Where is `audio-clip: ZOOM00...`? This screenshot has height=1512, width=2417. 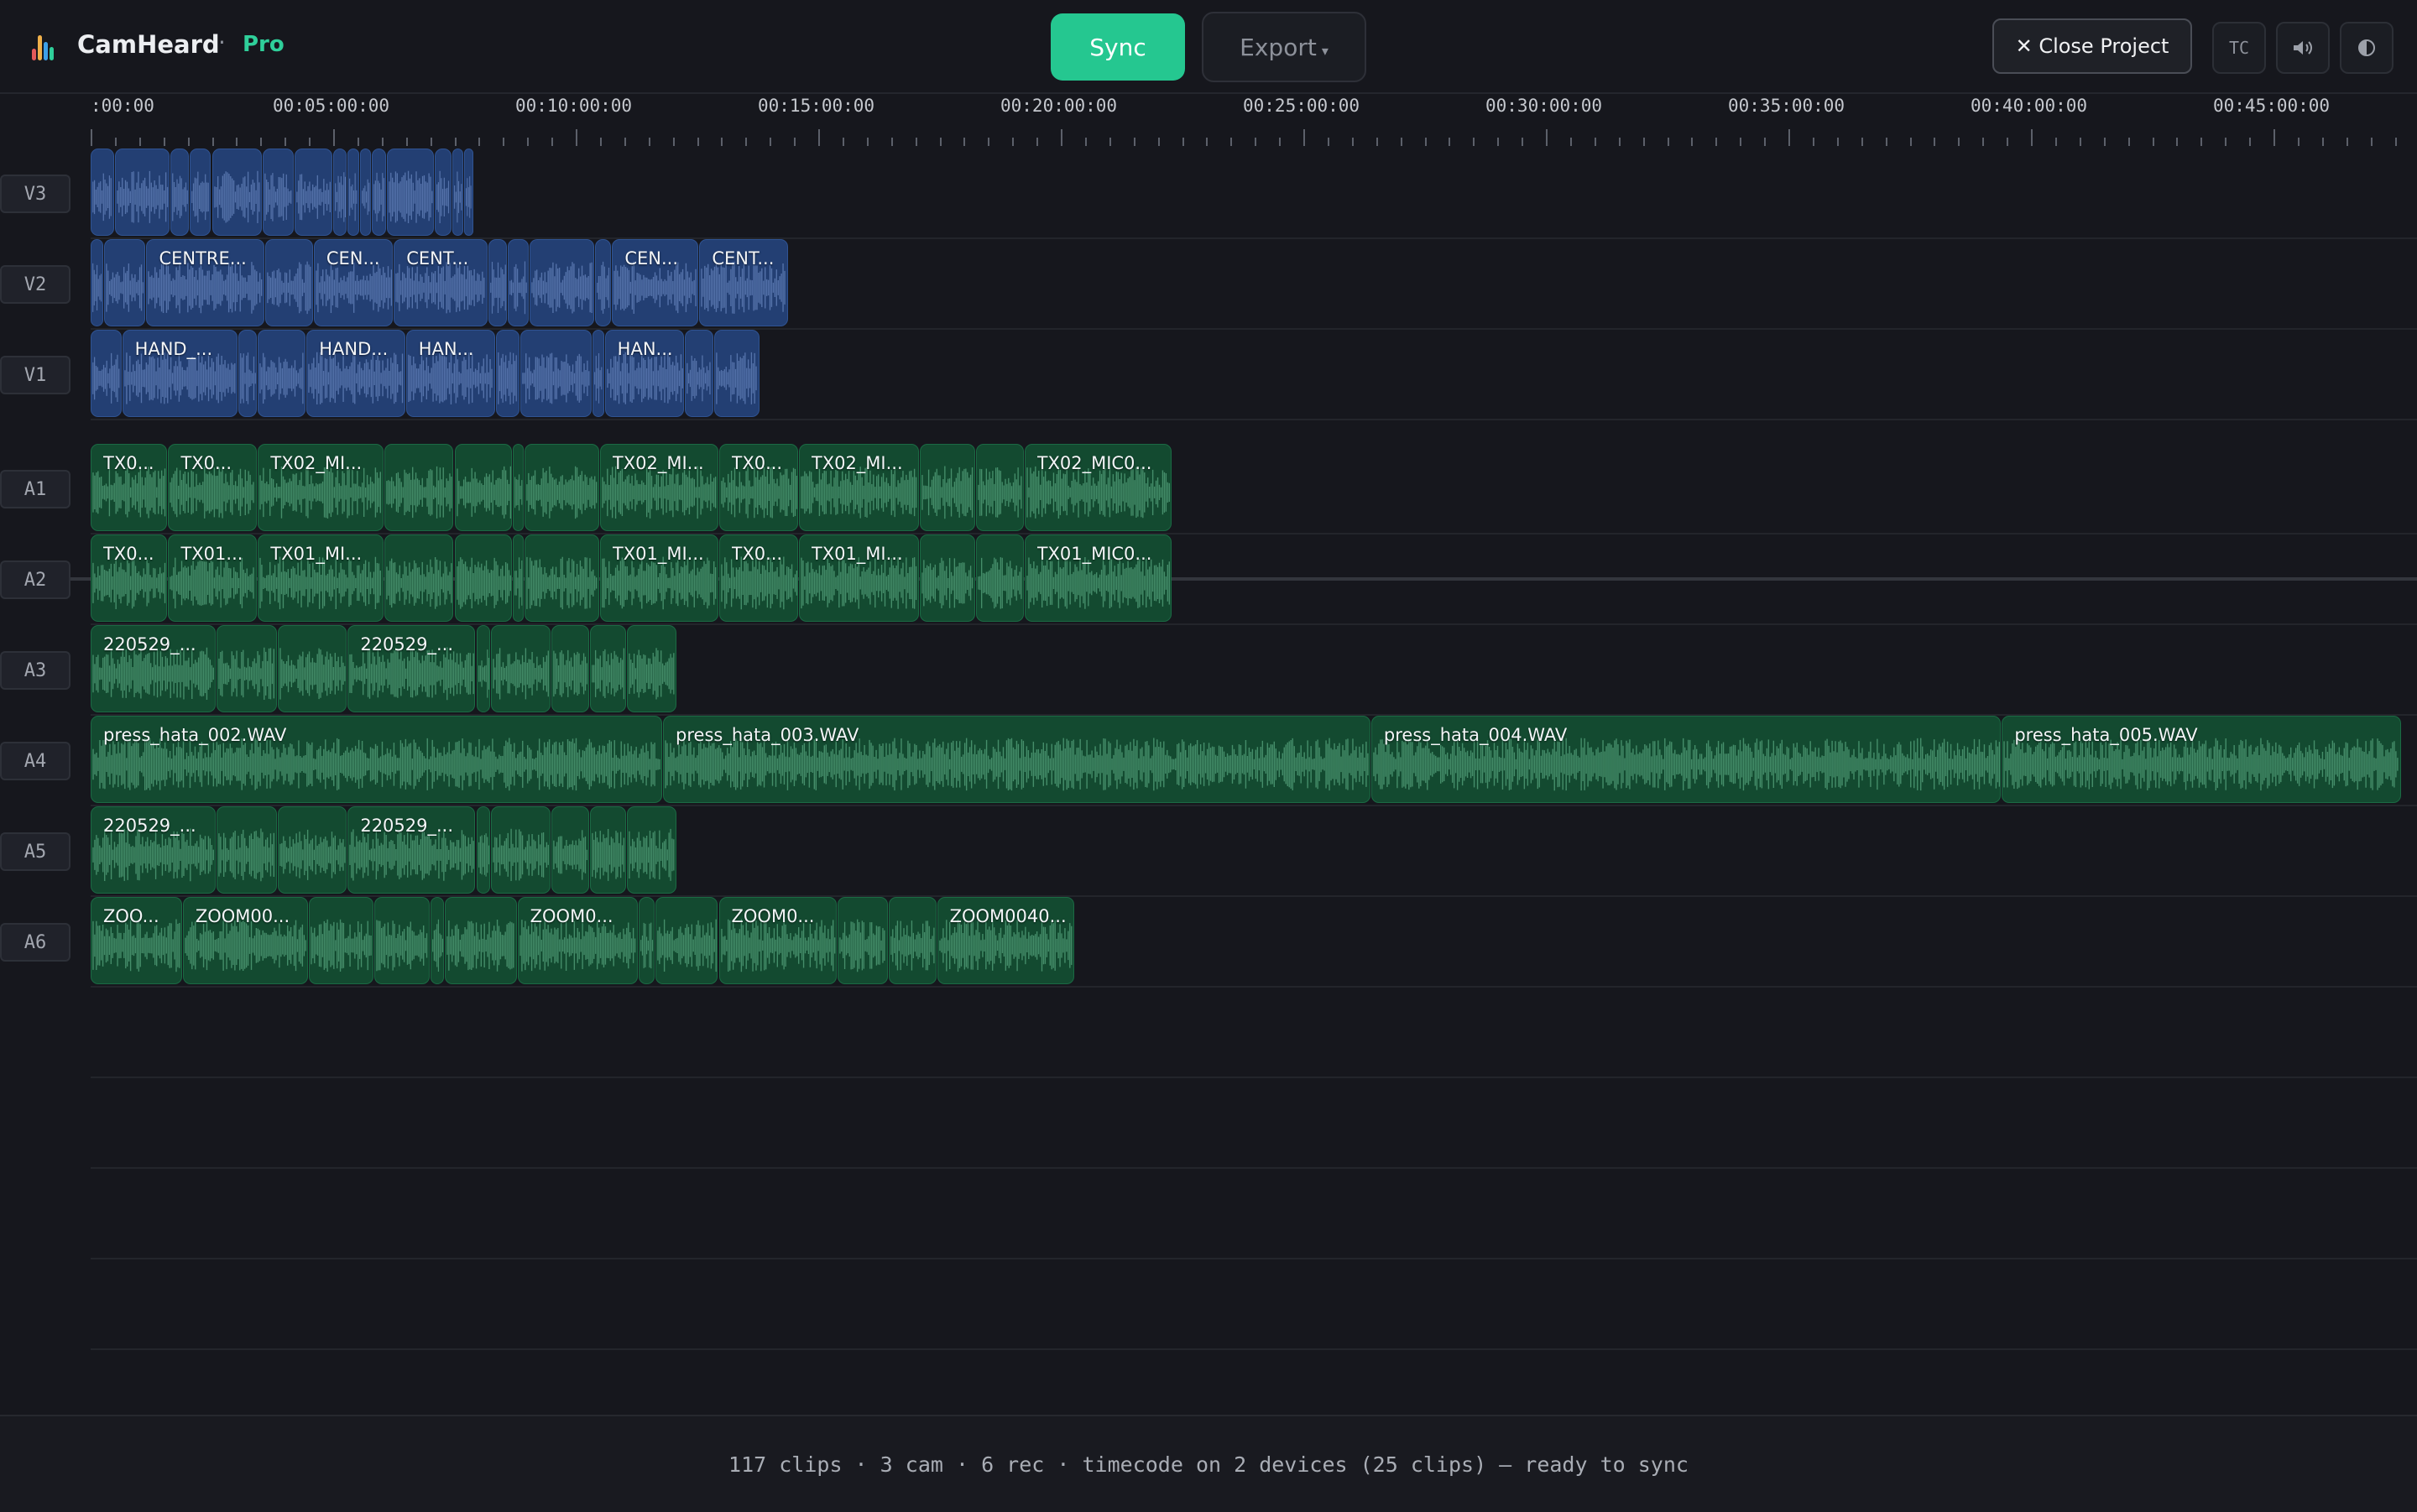 audio-clip: ZOOM00... is located at coordinates (245, 941).